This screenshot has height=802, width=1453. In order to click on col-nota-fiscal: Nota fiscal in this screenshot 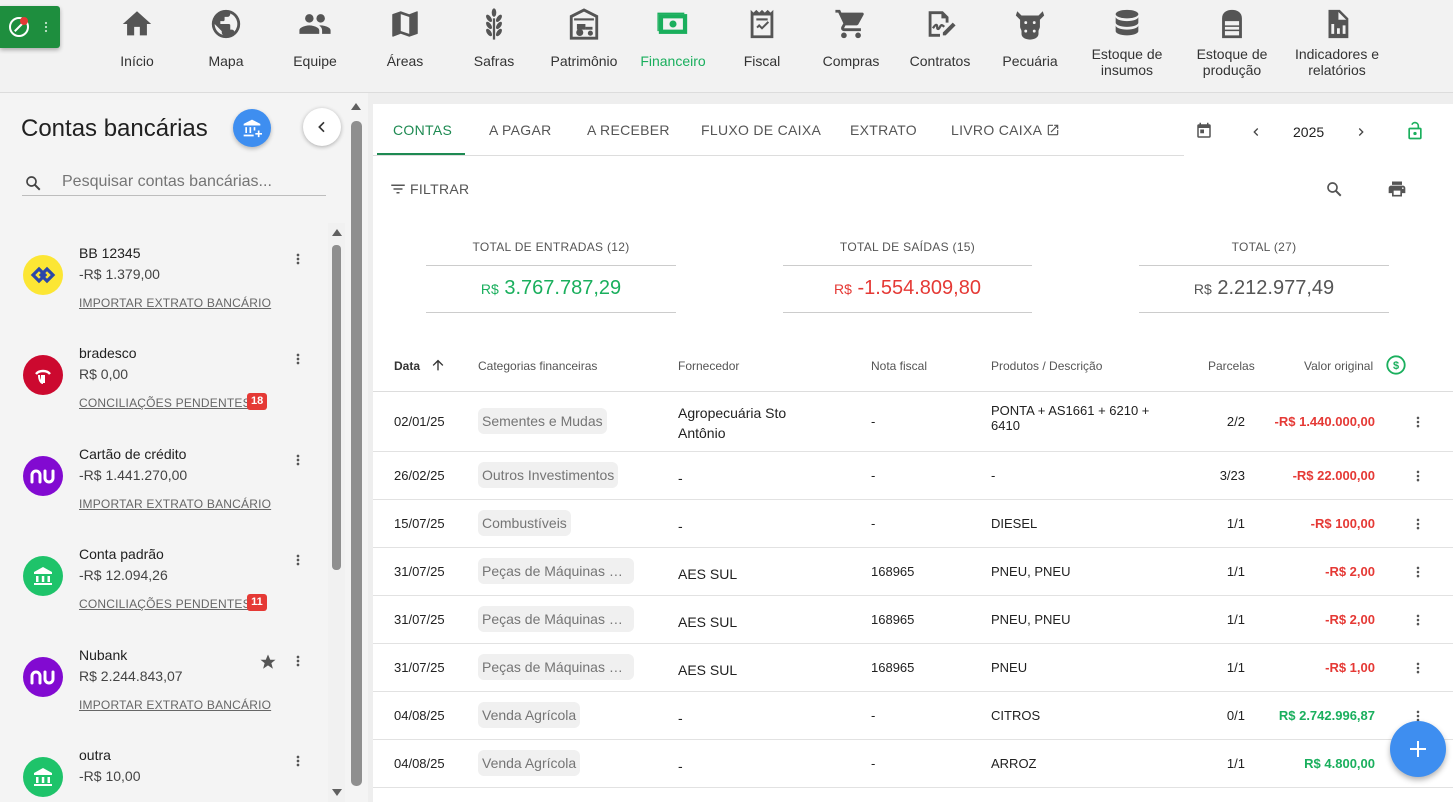, I will do `click(899, 366)`.